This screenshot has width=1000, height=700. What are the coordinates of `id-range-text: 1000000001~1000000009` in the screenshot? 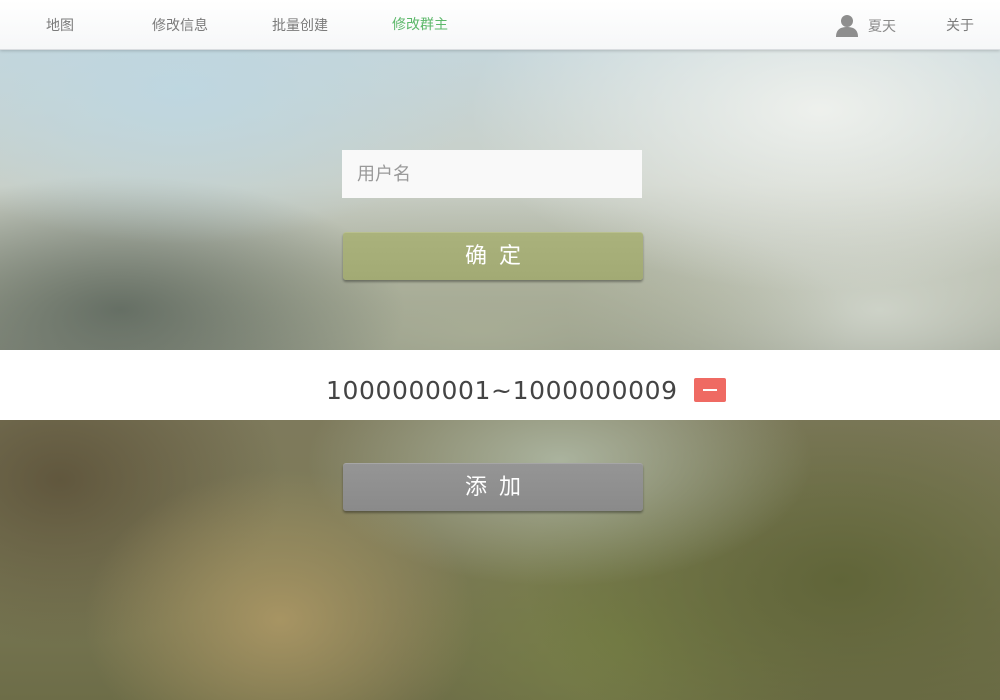 It's located at (502, 390).